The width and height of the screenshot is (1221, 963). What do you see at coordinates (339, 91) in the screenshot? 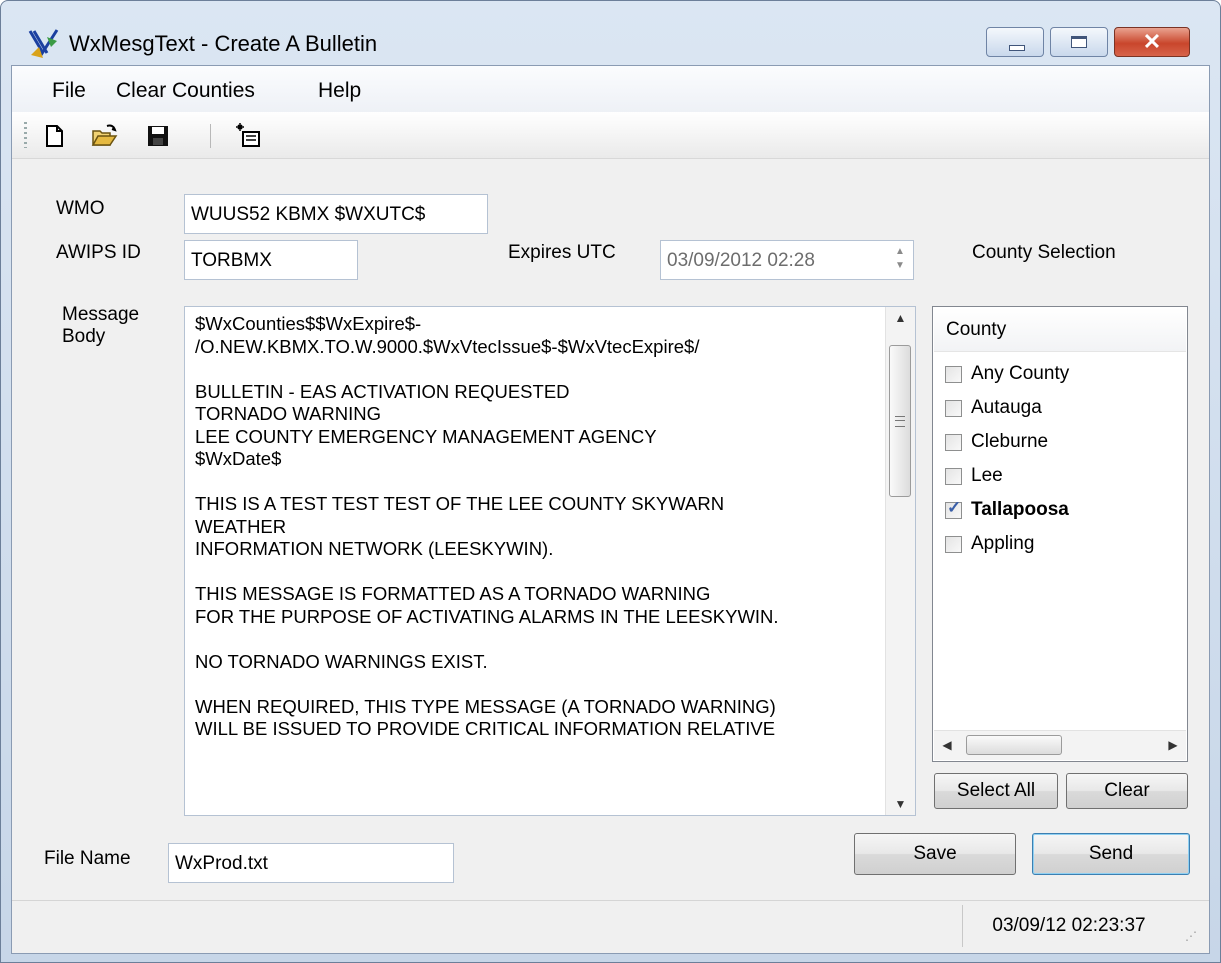
I see `menu-help: Help` at bounding box center [339, 91].